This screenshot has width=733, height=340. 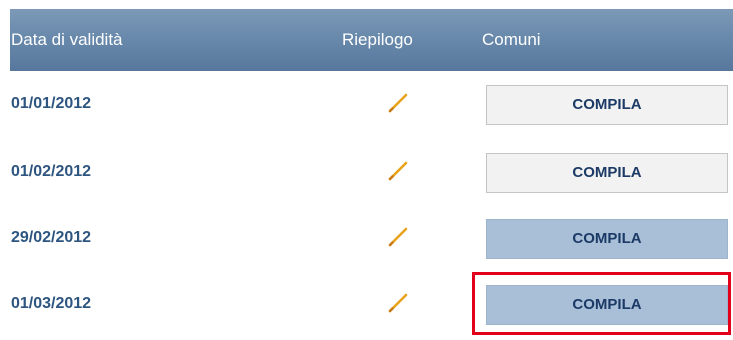 What do you see at coordinates (51, 103) in the screenshot?
I see `validity-date: 01/01/2012` at bounding box center [51, 103].